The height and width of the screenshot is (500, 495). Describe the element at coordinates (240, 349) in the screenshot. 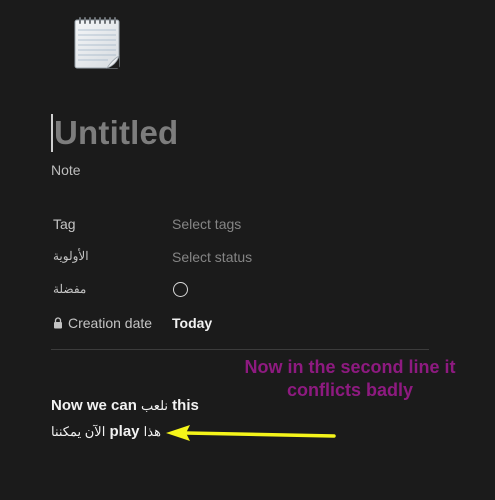

I see `divider` at that location.